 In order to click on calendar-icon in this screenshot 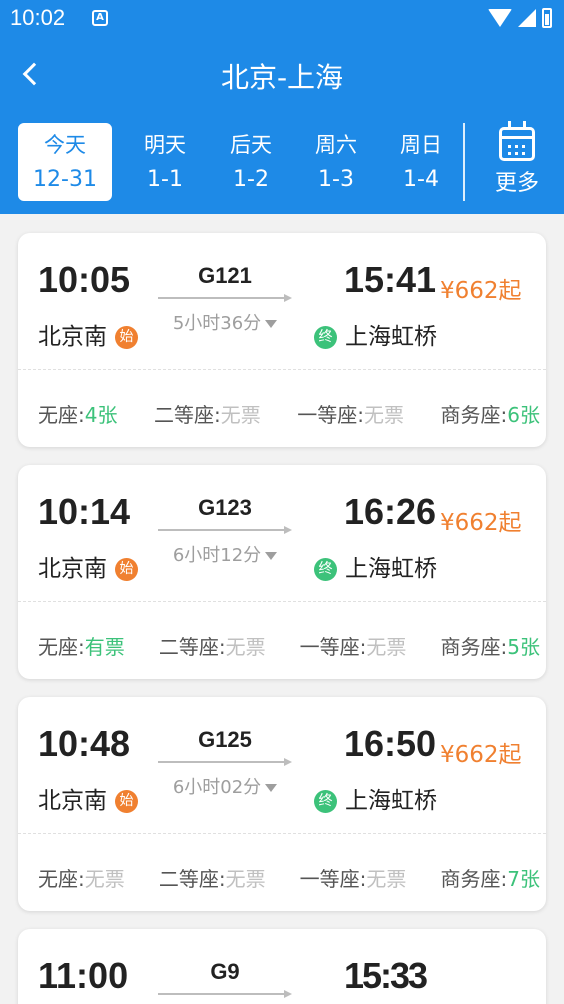, I will do `click(517, 141)`.